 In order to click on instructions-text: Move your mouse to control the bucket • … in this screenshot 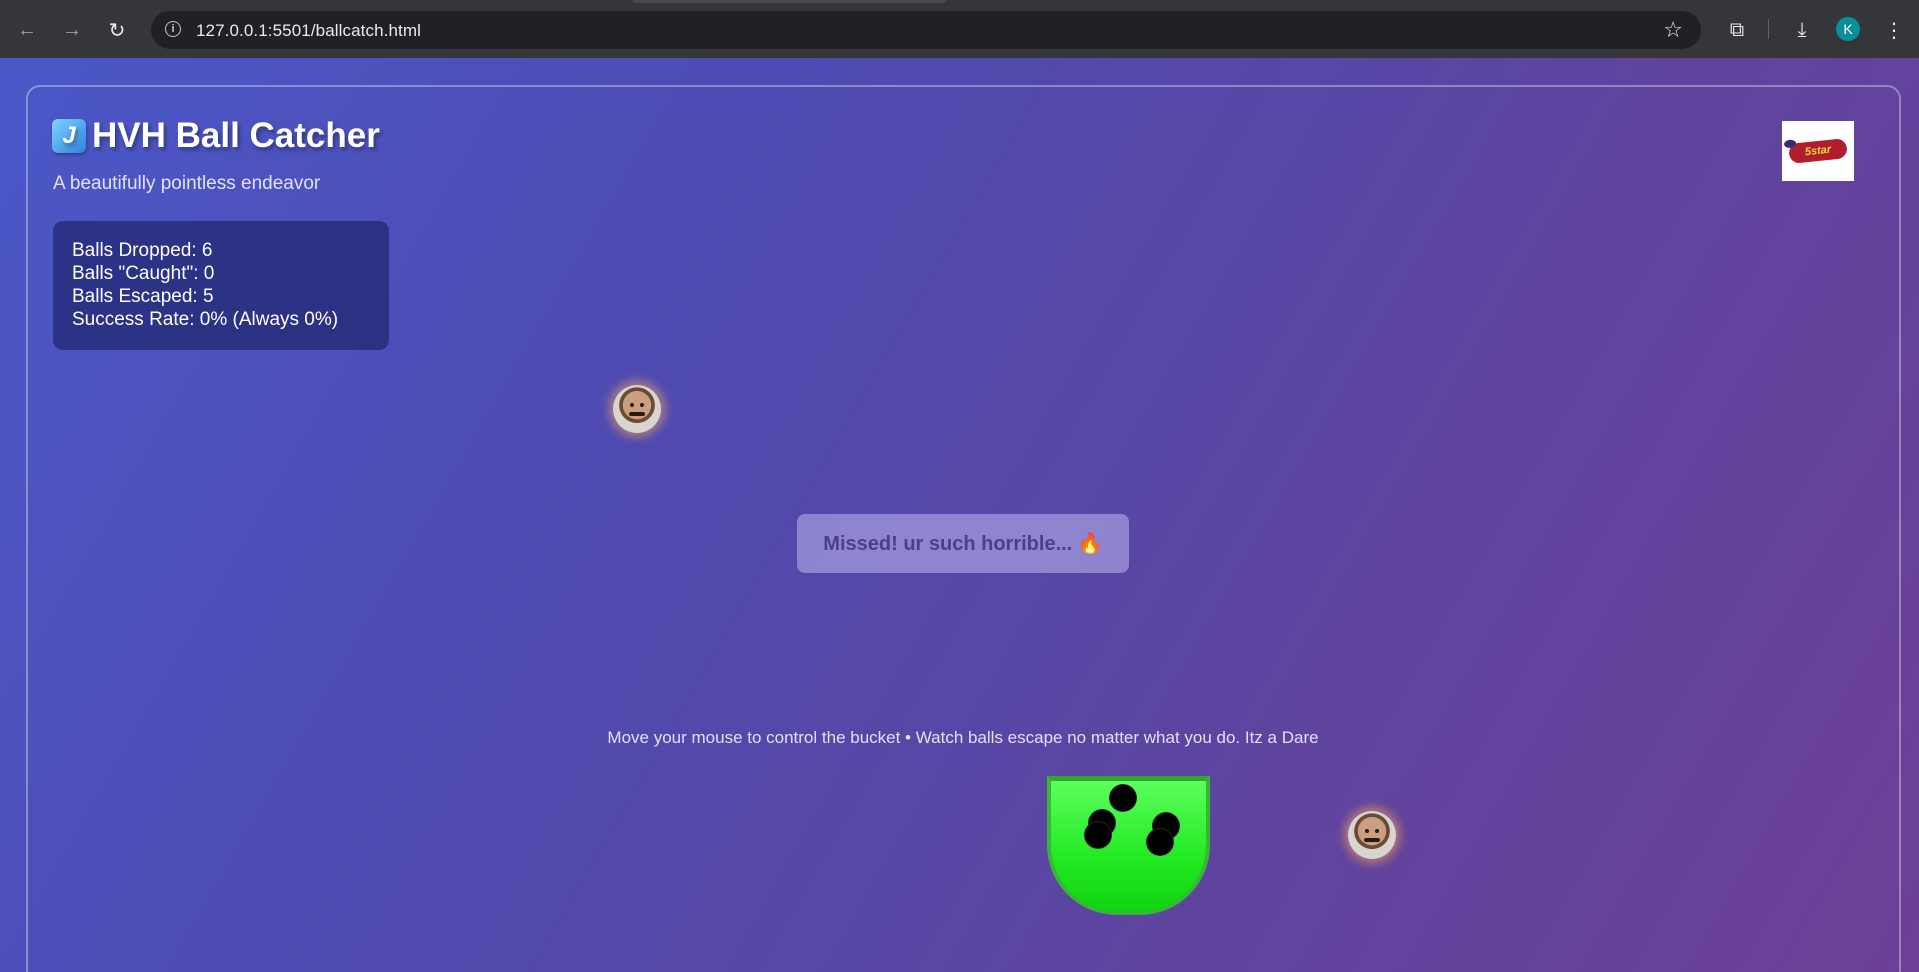, I will do `click(963, 737)`.